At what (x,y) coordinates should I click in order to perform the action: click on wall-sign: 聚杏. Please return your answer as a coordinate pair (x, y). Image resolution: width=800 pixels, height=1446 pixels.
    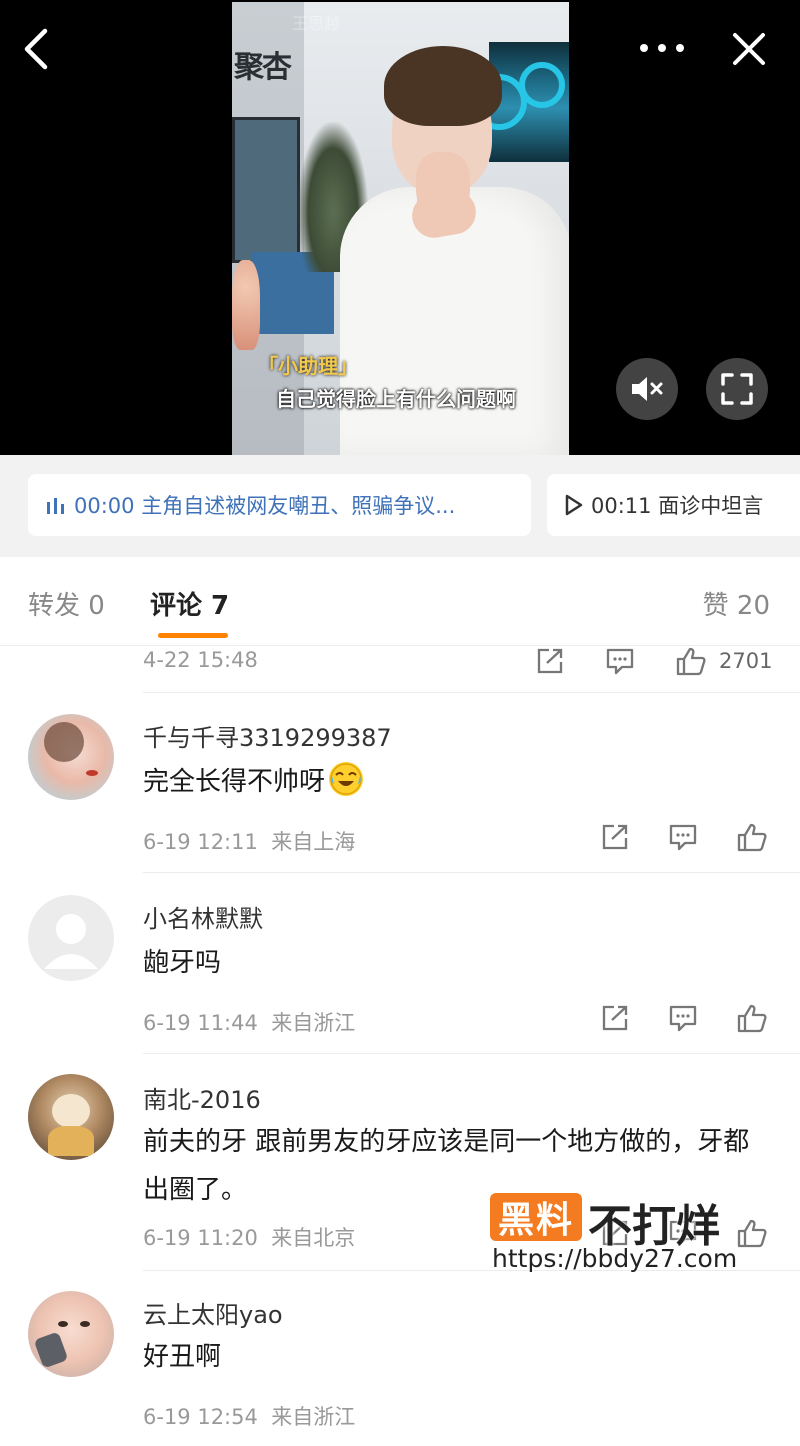
    Looking at the image, I should click on (263, 67).